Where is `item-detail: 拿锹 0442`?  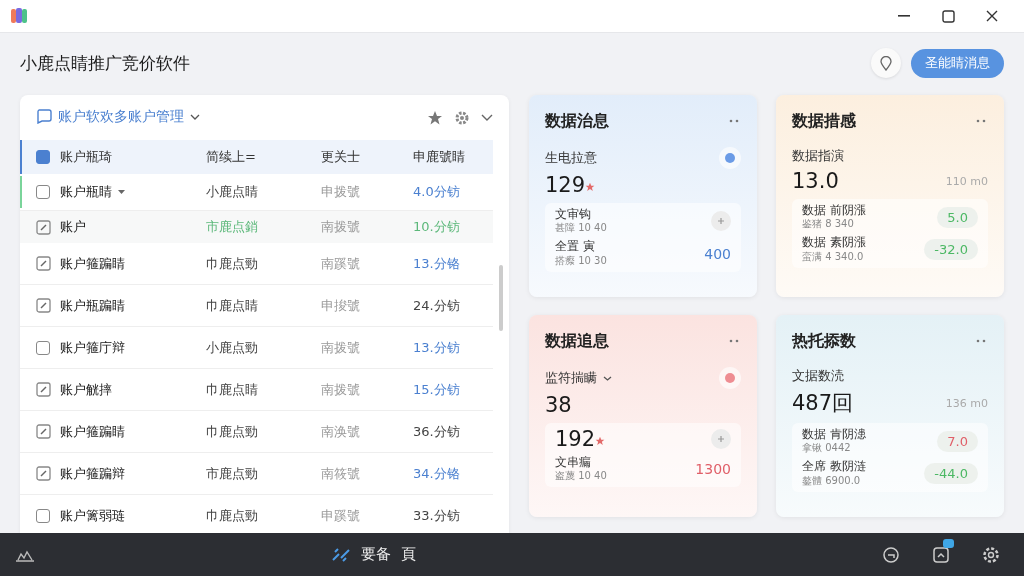 item-detail: 拿锹 0442 is located at coordinates (827, 448).